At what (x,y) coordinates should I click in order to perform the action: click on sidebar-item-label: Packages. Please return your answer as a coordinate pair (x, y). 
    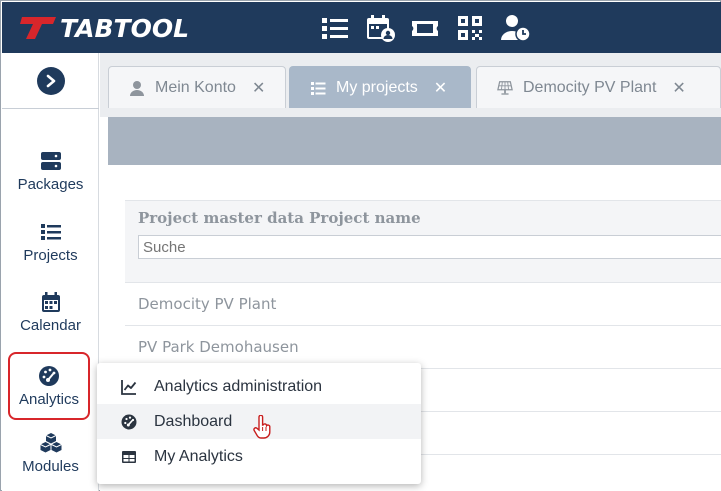
    Looking at the image, I should click on (50, 184).